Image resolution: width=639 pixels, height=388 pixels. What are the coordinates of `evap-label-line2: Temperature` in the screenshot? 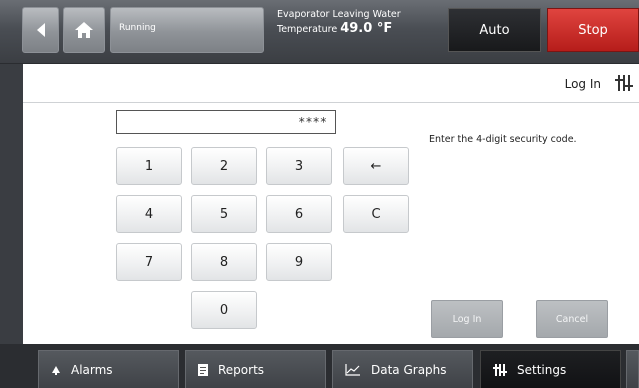 It's located at (307, 29).